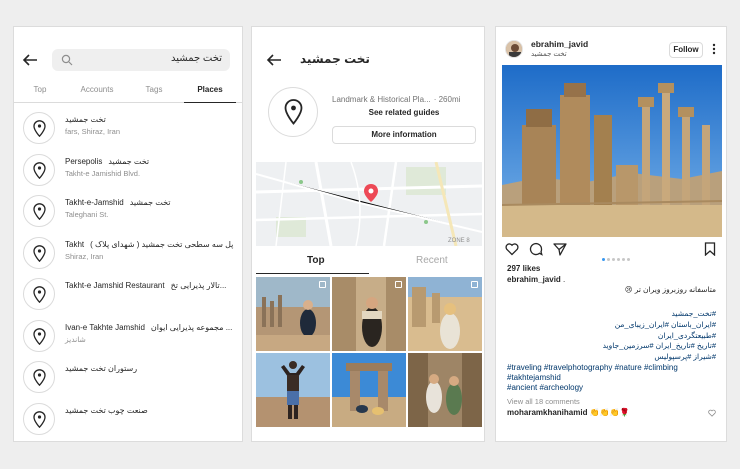 The image size is (740, 469). I want to click on place-title: رستوران تخت جمشید, so click(150, 368).